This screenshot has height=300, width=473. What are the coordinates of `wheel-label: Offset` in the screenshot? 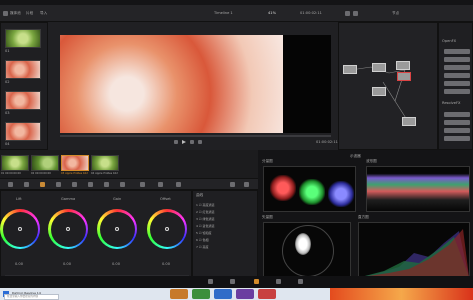 It's located at (165, 199).